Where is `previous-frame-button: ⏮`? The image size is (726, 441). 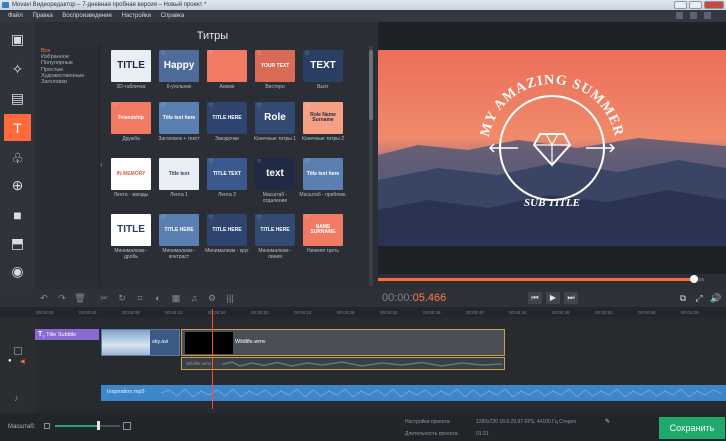 previous-frame-button: ⏮ is located at coordinates (535, 298).